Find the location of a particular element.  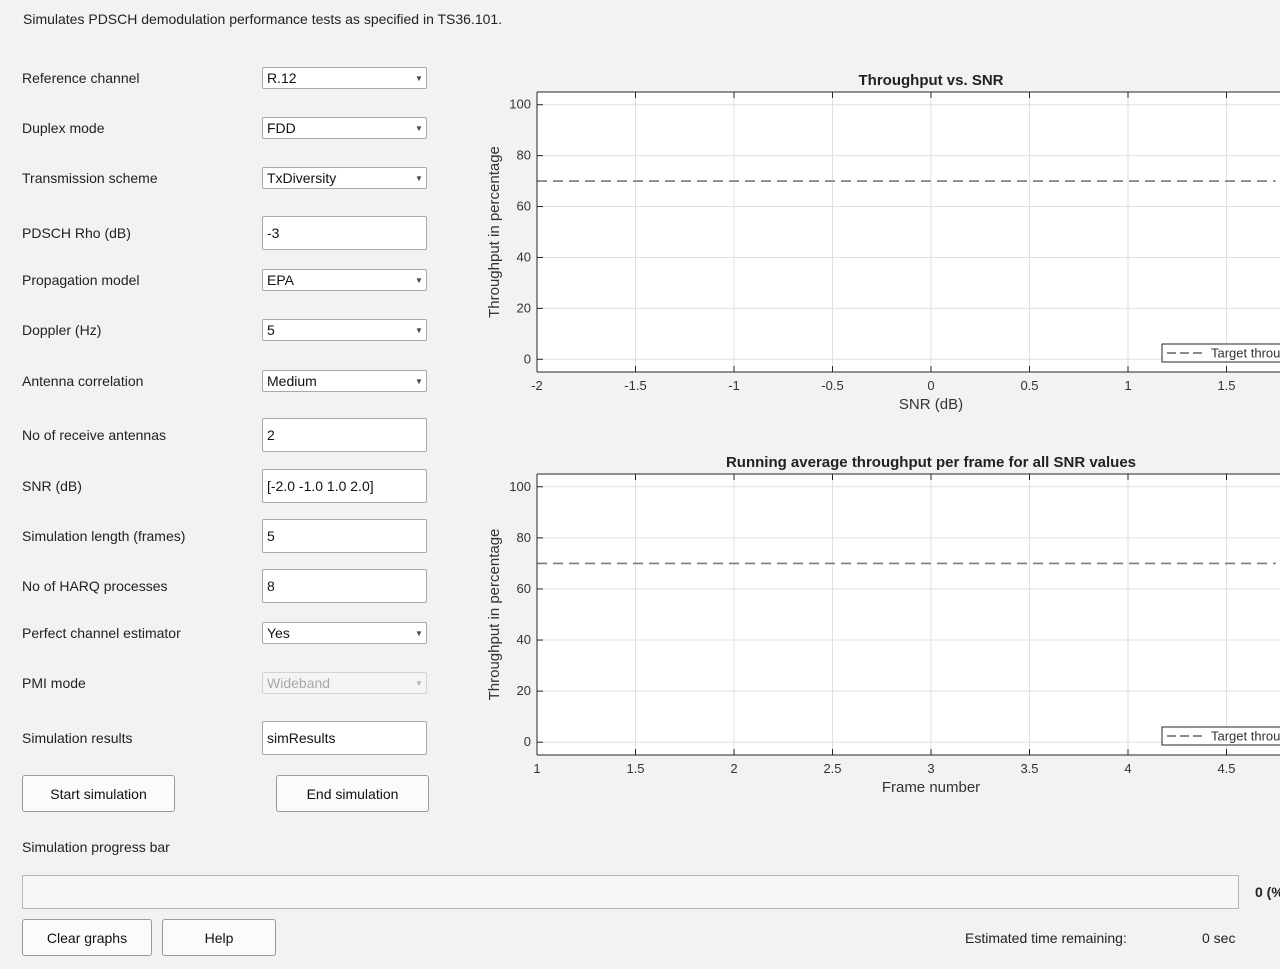

text-field-13: simResults is located at coordinates (344, 738).